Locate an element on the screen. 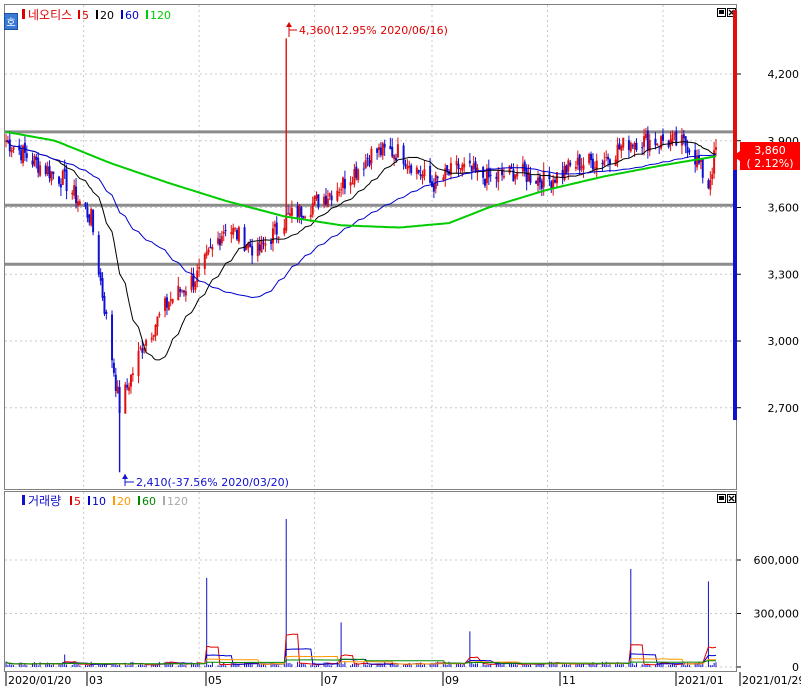 Image resolution: width=801 pixels, height=687 pixels. price-panel-title: 네오티스 is located at coordinates (50, 15).